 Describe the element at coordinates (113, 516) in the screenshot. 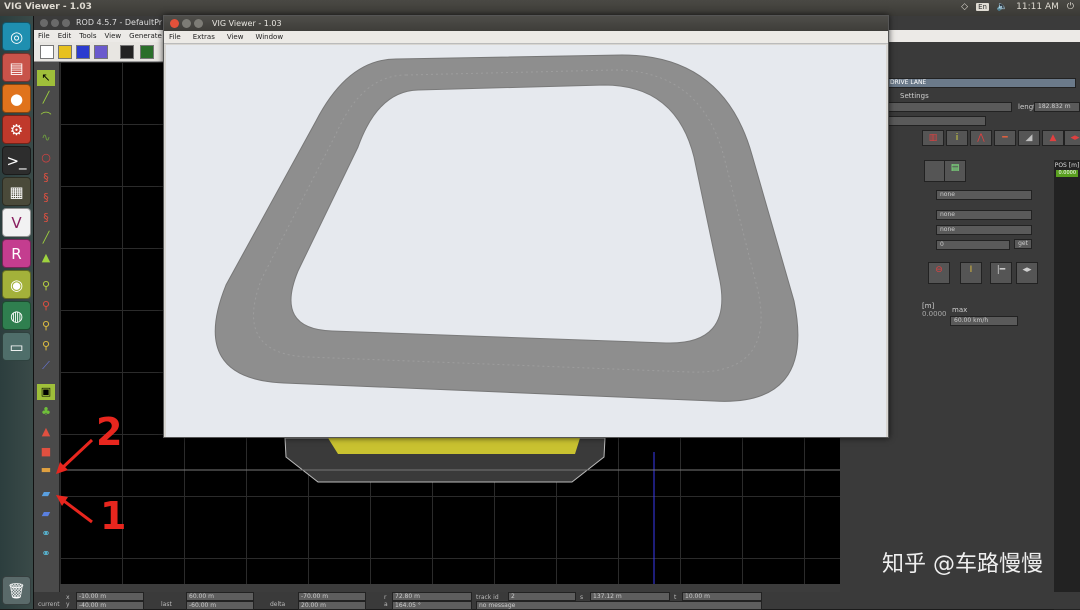

I see `annotation-label-1: 1` at that location.